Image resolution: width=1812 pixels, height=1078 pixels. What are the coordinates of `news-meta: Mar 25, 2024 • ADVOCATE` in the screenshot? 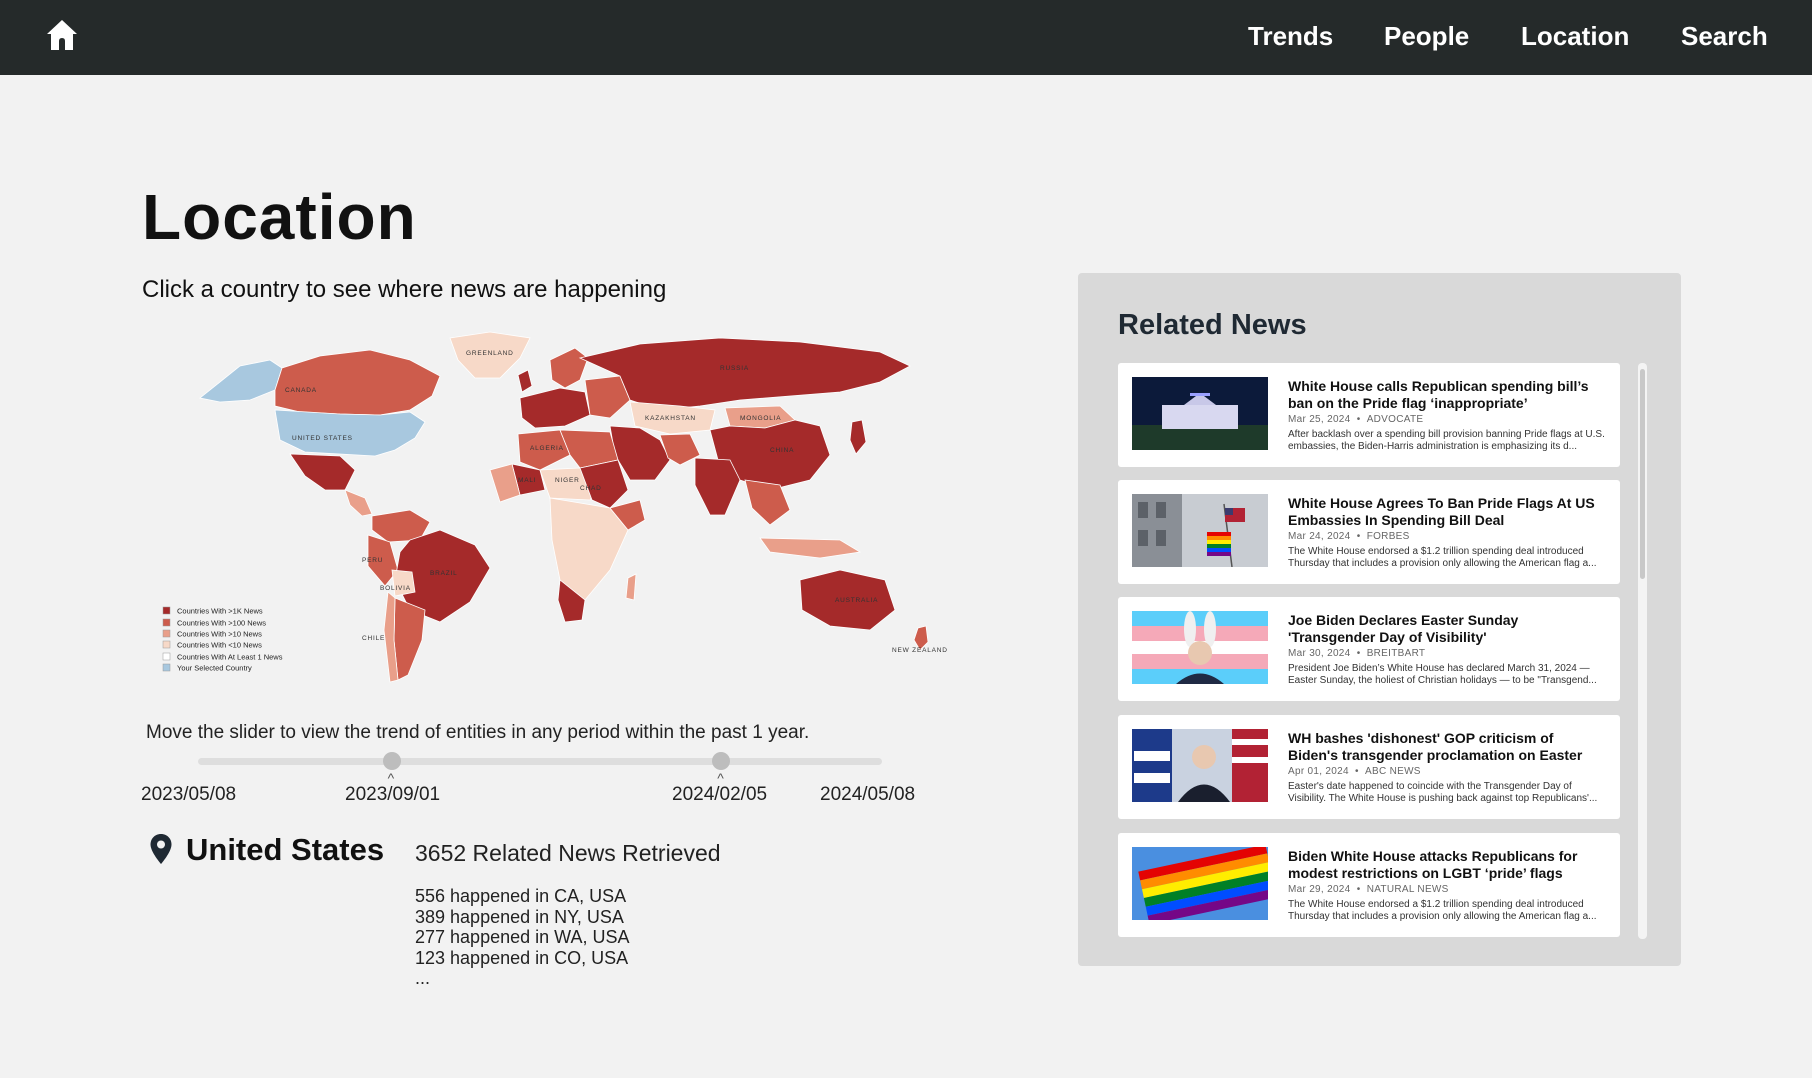 It's located at (1355, 419).